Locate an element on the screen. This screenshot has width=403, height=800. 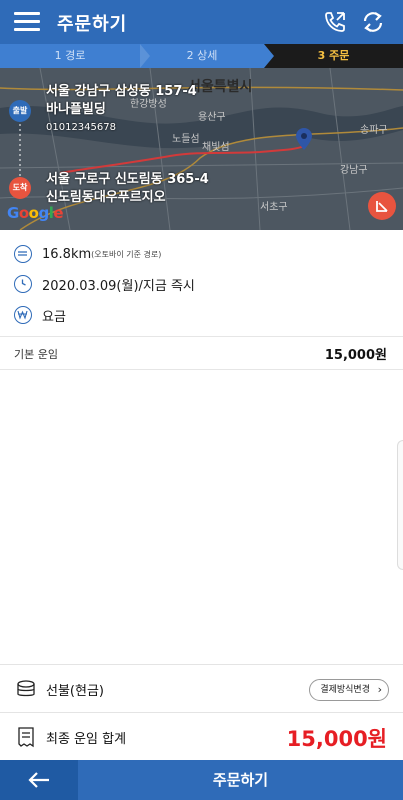
map-city-label: 서울특별시 is located at coordinates (220, 87).